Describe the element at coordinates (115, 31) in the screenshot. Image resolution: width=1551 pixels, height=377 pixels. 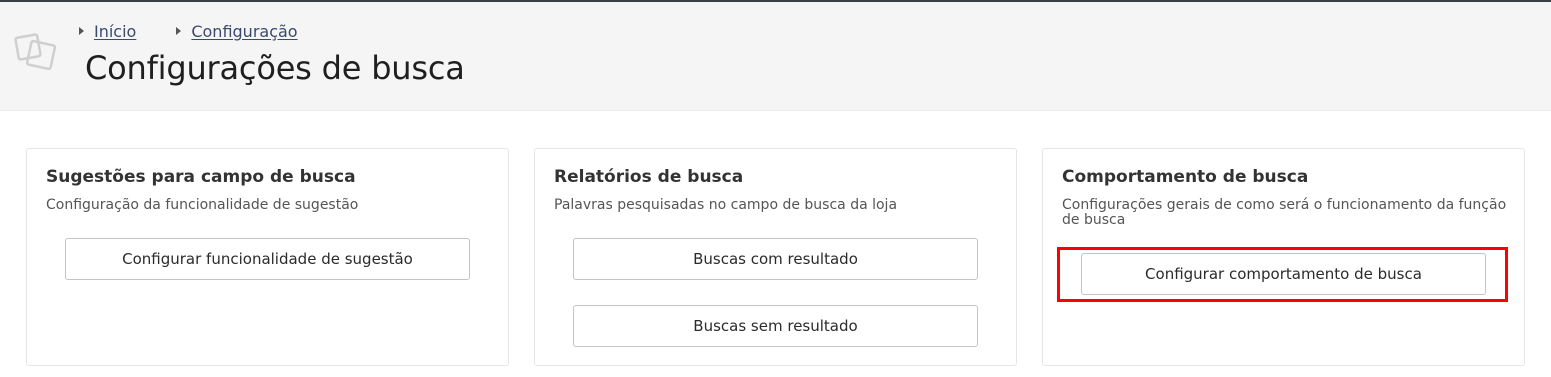
I see `breadcrumb-link-inicio: Início` at that location.